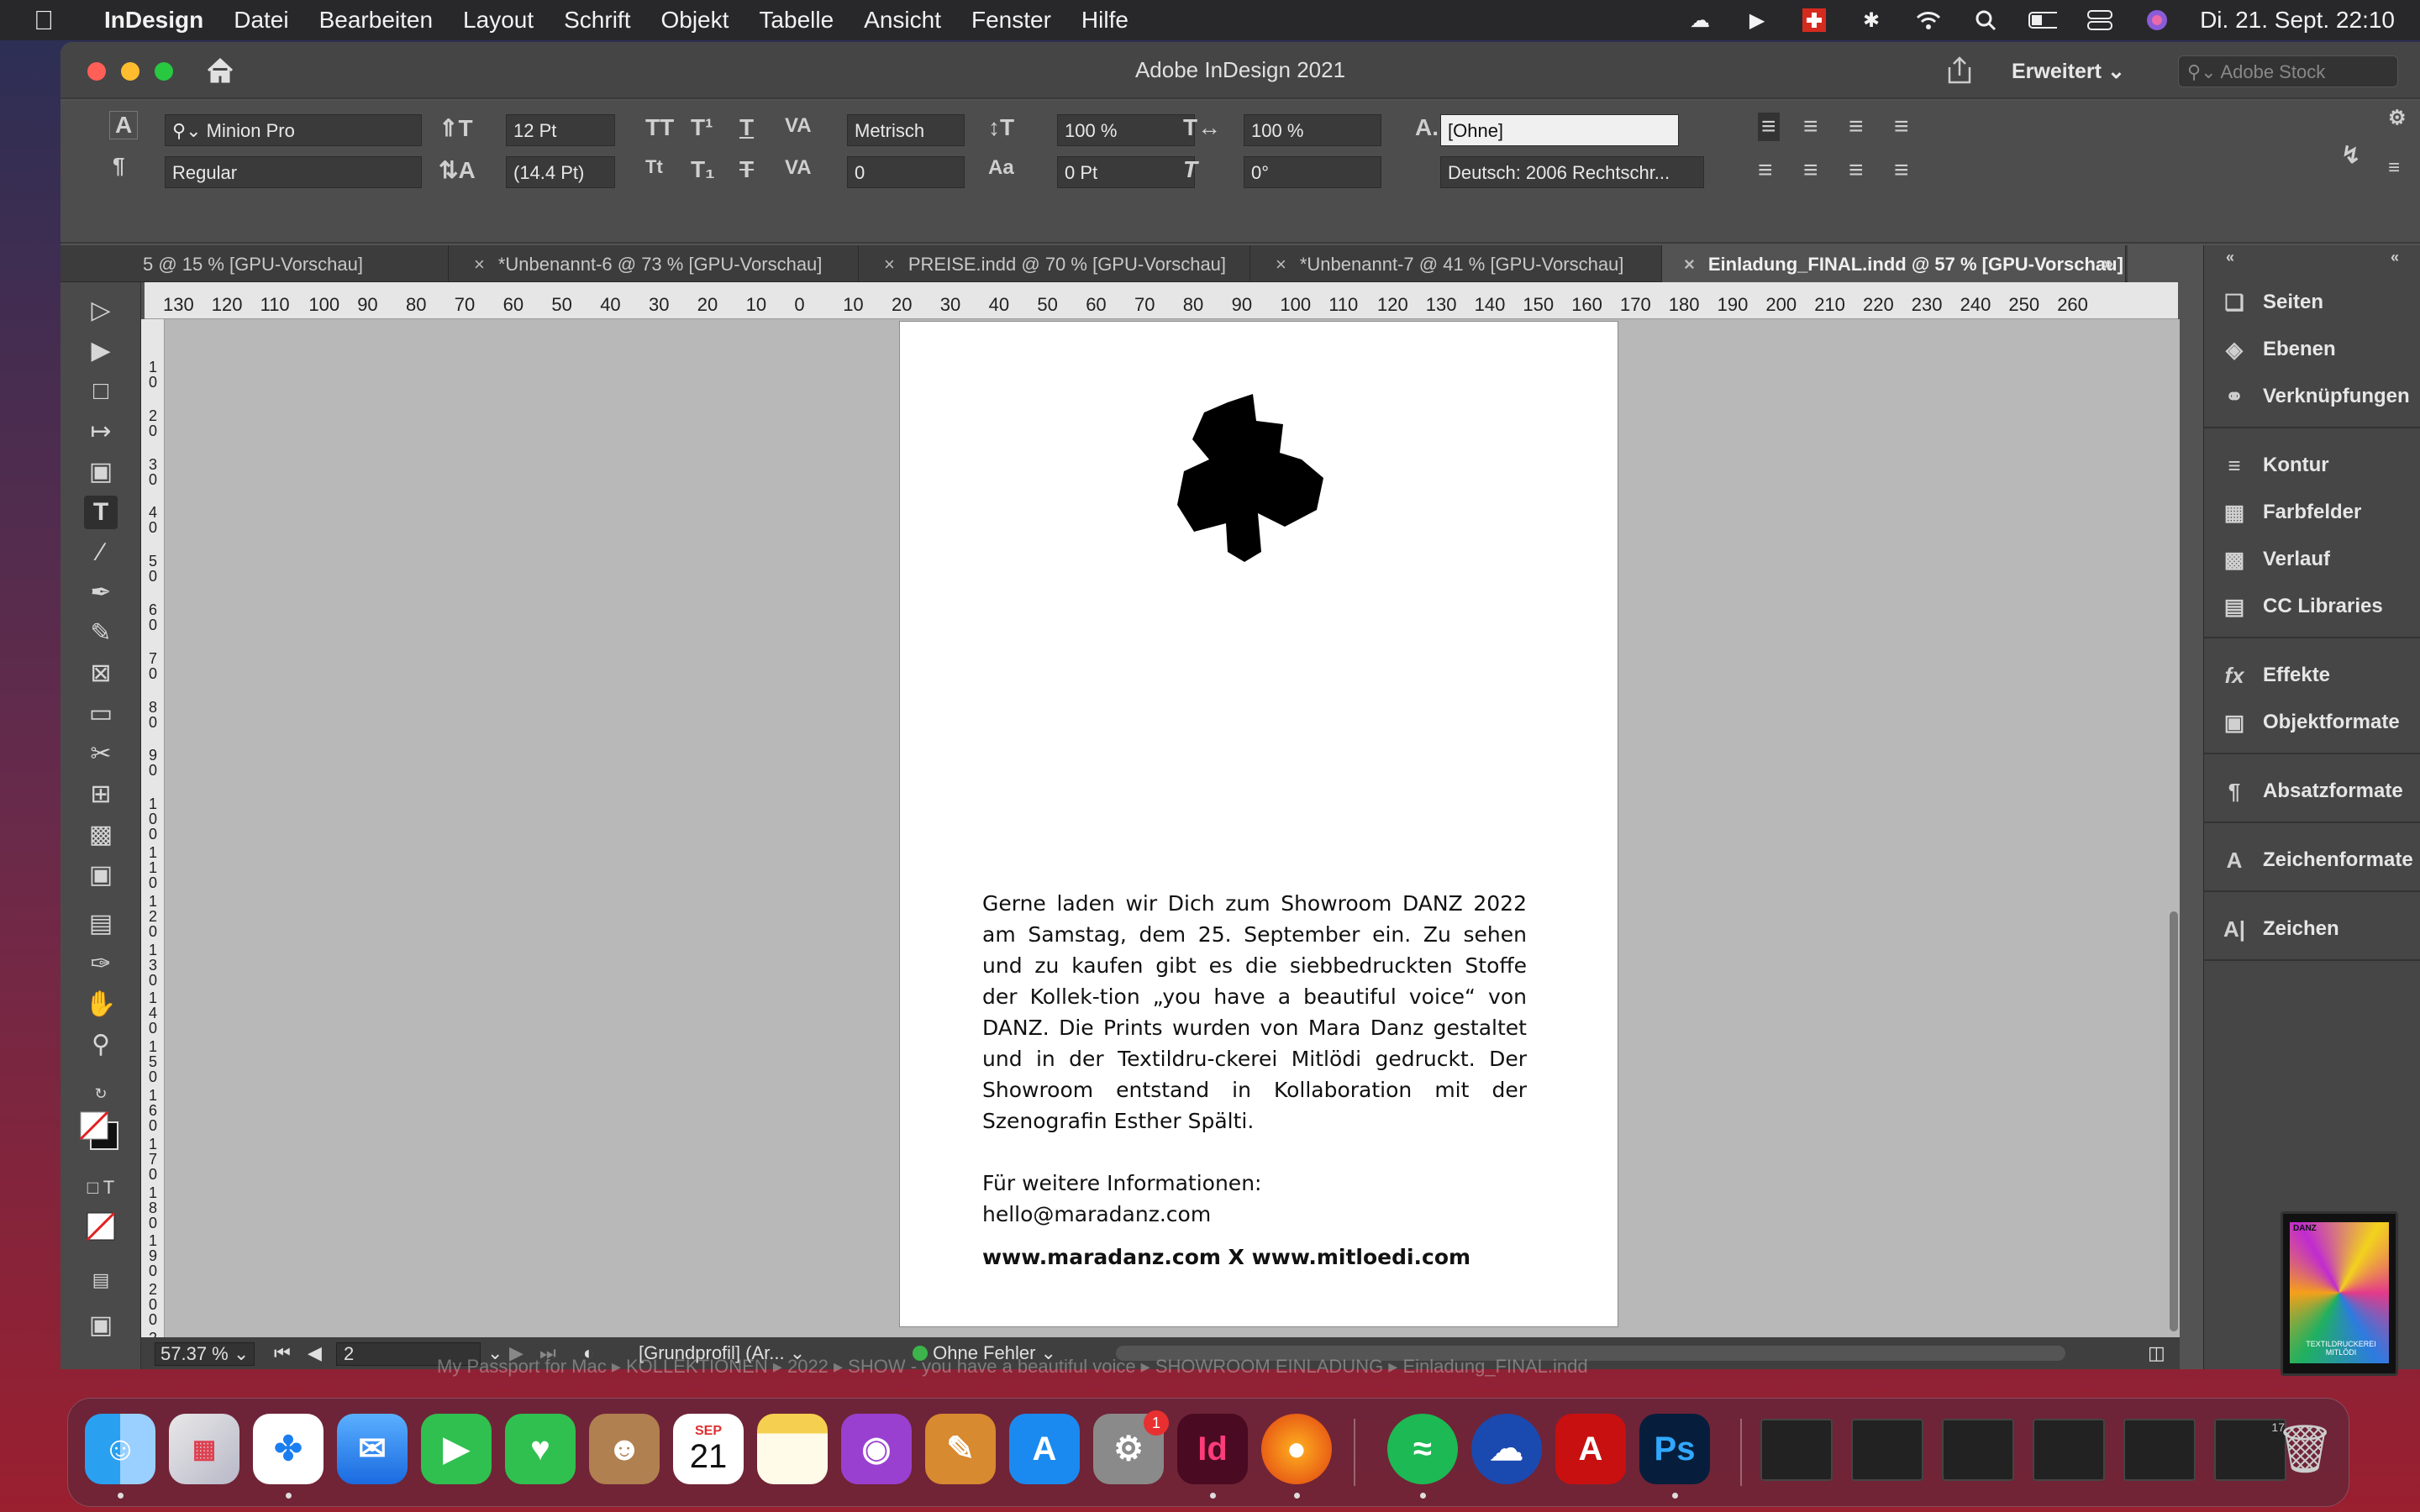 The width and height of the screenshot is (2420, 1512). Describe the element at coordinates (2107, 264) in the screenshot. I see `tabs-overflow-icon: »` at that location.